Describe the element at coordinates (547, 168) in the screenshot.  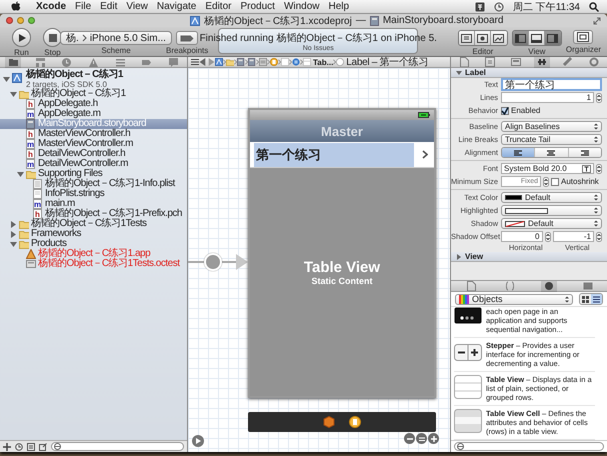
I see `font-field: System Bold 20.0` at that location.